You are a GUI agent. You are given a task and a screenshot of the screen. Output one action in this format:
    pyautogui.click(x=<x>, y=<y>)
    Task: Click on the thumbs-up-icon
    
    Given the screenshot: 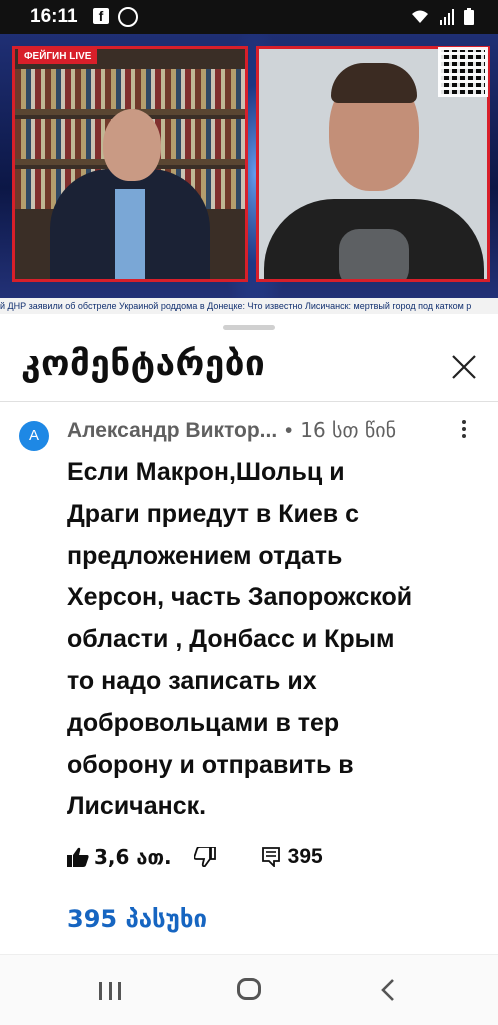 What is the action you would take?
    pyautogui.click(x=78, y=857)
    